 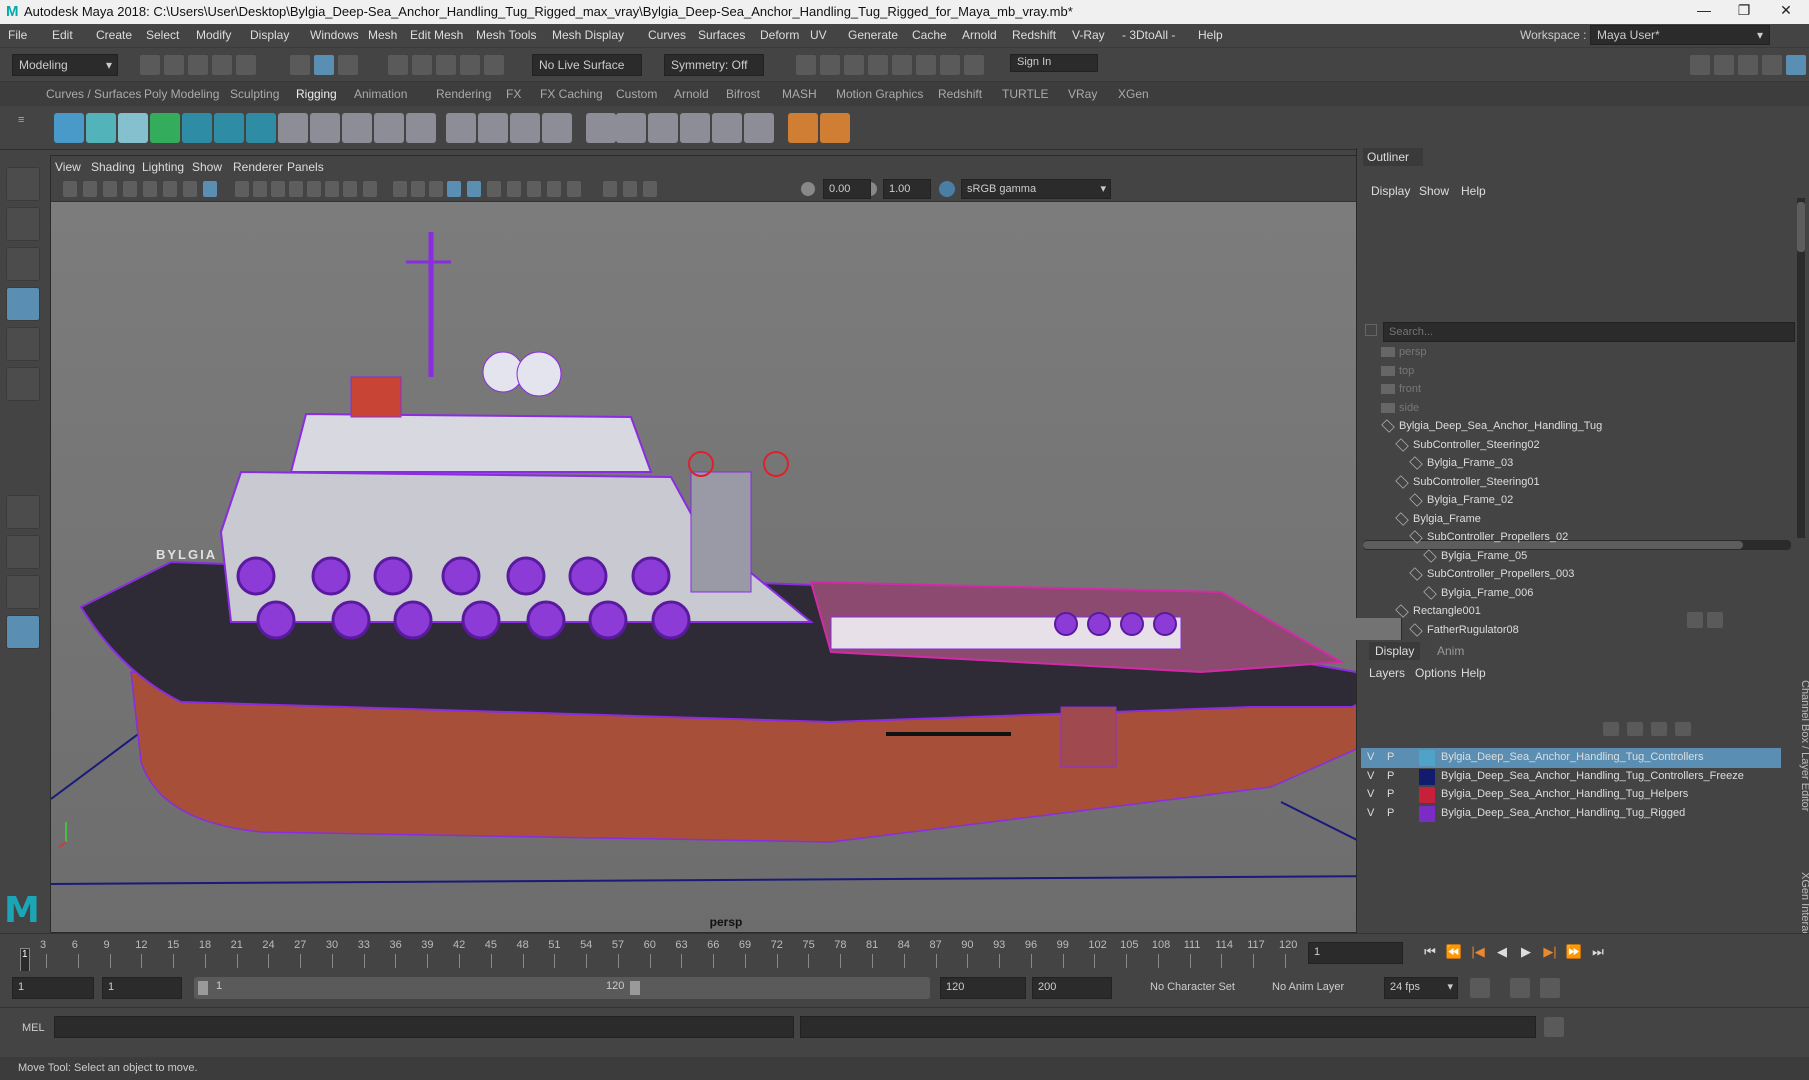 What do you see at coordinates (630, 189) in the screenshot?
I see `xray-joints-icon` at bounding box center [630, 189].